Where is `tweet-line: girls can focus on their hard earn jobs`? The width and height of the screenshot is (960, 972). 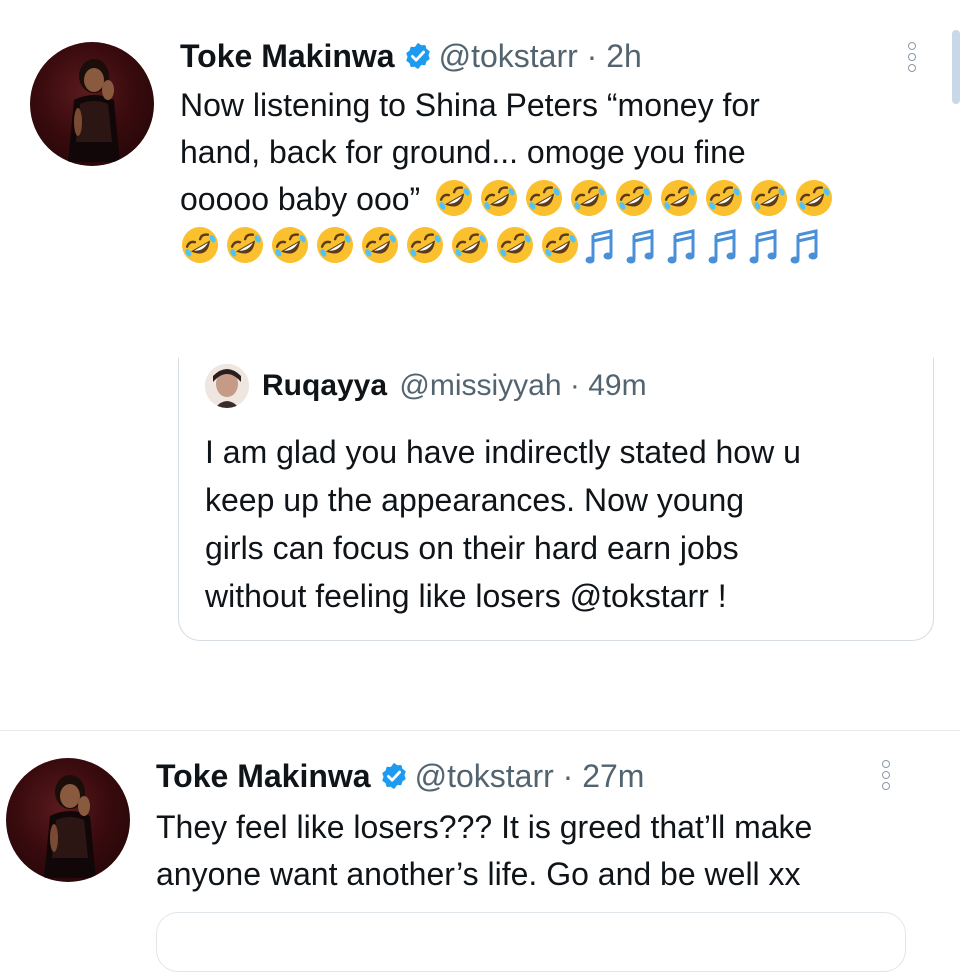 tweet-line: girls can focus on their hard earn jobs is located at coordinates (472, 548).